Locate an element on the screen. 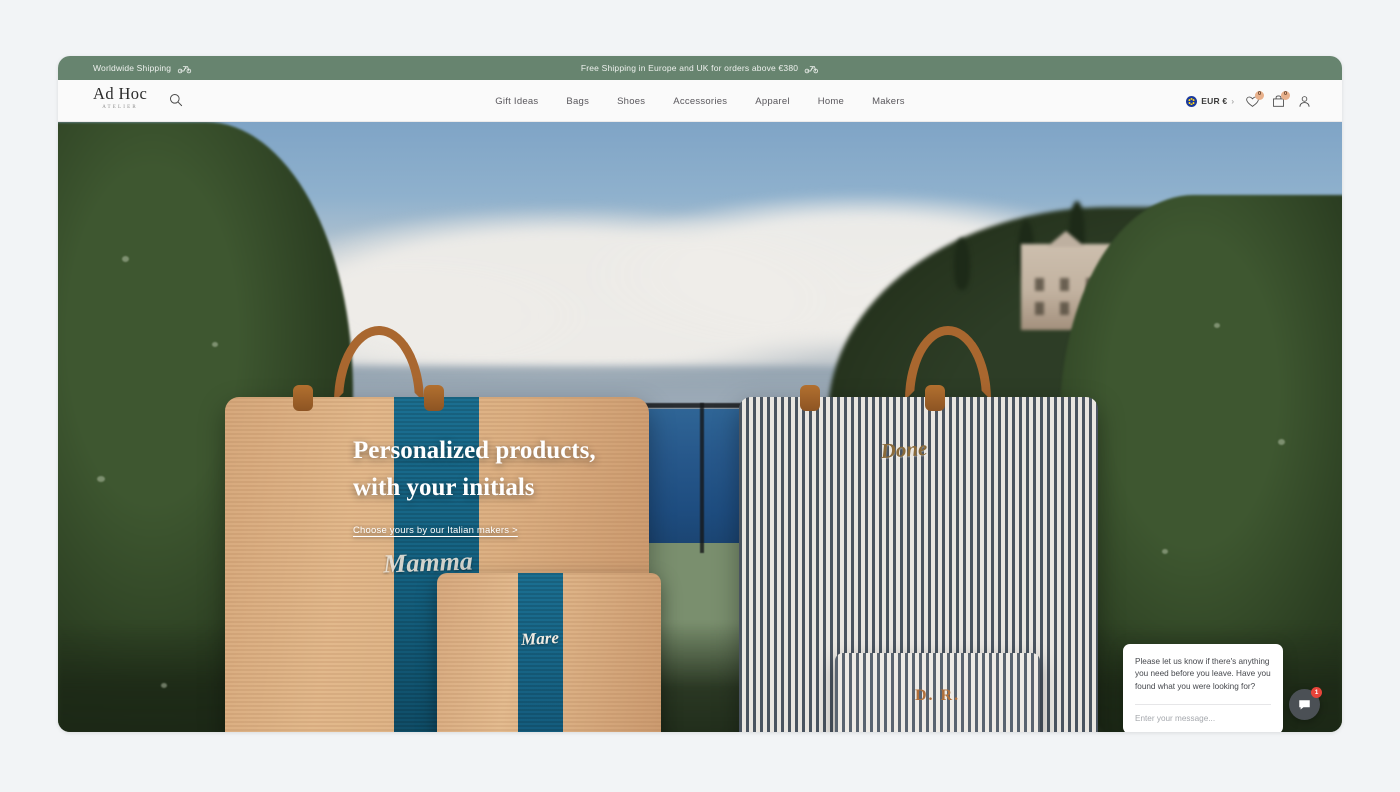 The image size is (1400, 792). nav-item-accessories: Accessories is located at coordinates (700, 101).